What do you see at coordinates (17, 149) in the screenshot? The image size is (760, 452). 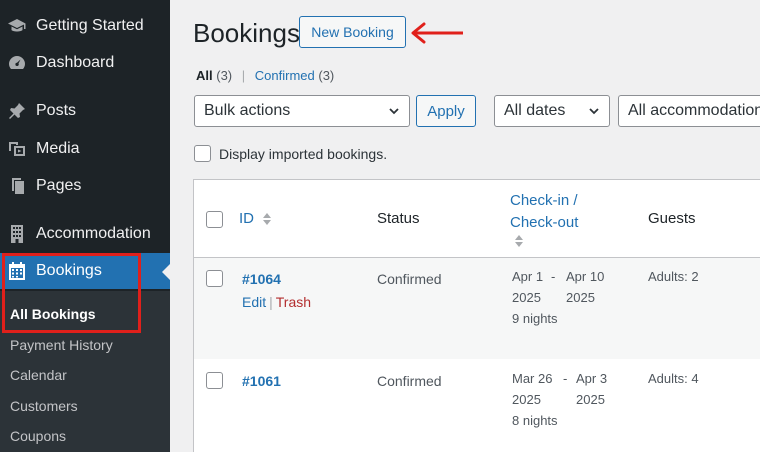 I see `media-icon` at bounding box center [17, 149].